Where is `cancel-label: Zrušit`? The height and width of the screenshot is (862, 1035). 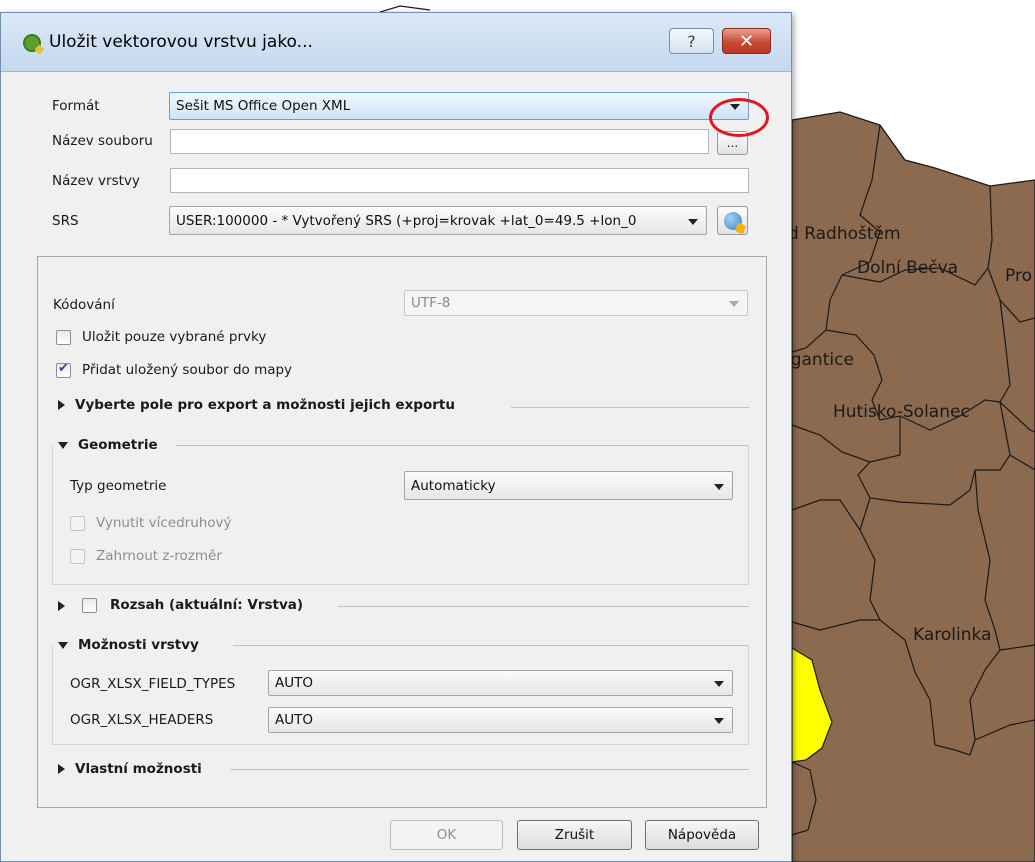
cancel-label: Zrušit is located at coordinates (574, 835).